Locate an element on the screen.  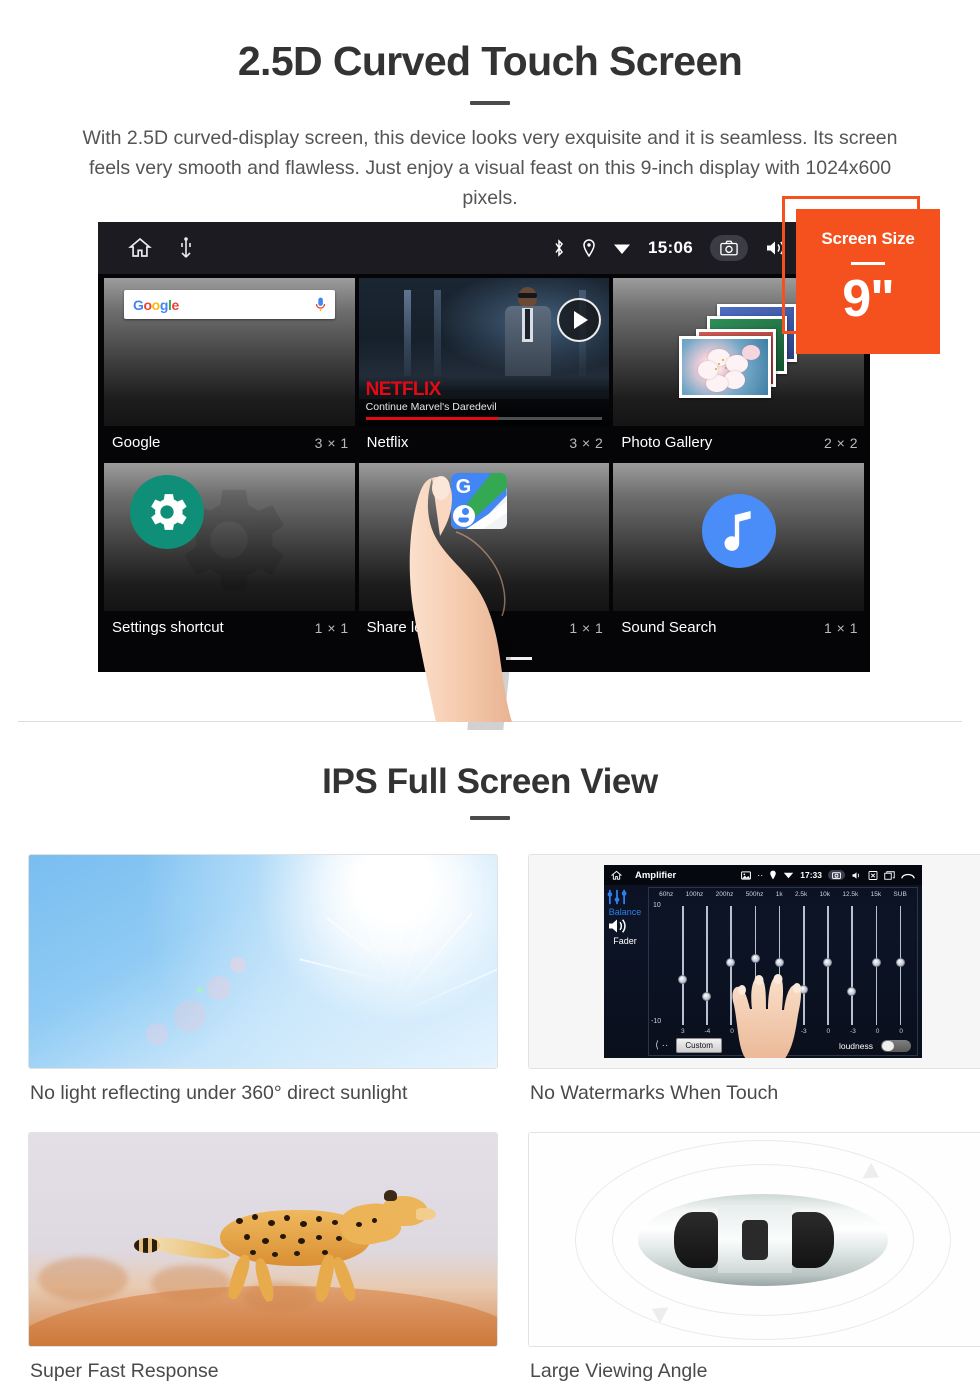
scale-top-label: 10 is located at coordinates (657, 905).